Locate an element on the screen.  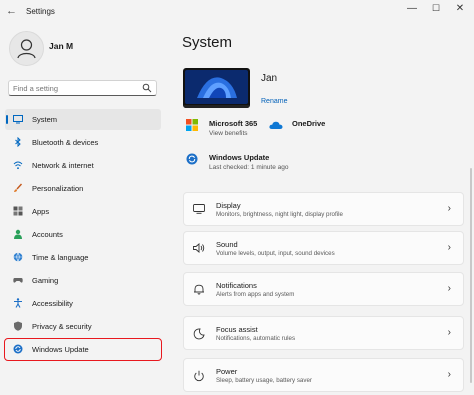
brush-icon is located at coordinates (18, 187).